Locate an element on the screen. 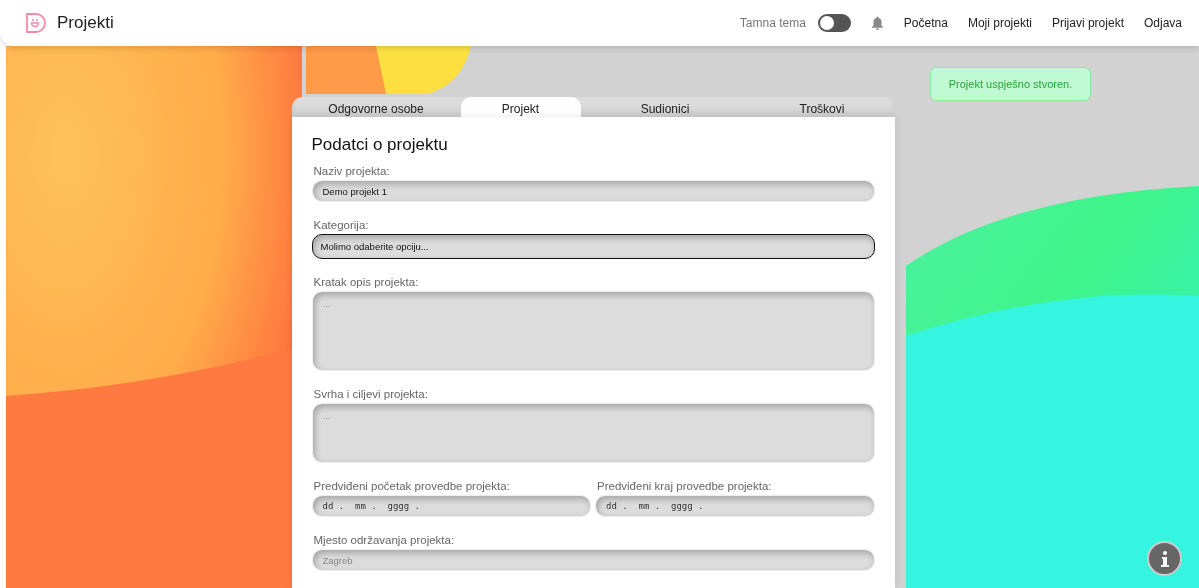 The height and width of the screenshot is (588, 1199). text-field: Demo projekt 1 is located at coordinates (593, 191).